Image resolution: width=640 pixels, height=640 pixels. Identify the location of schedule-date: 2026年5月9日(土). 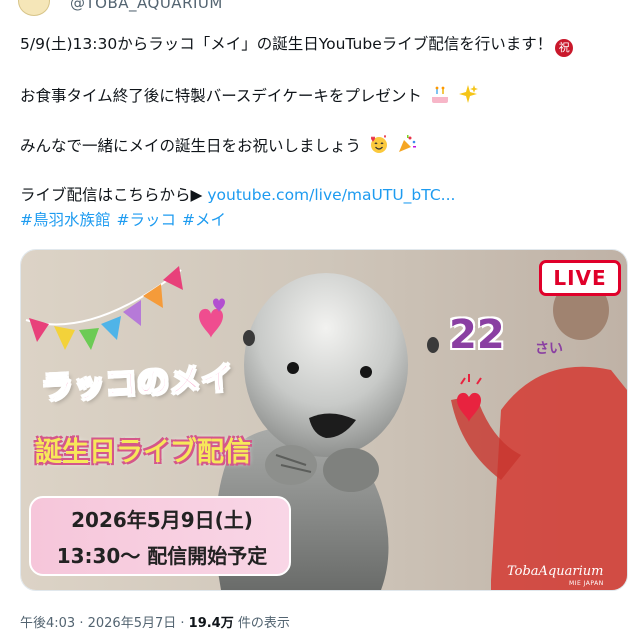
(162, 520).